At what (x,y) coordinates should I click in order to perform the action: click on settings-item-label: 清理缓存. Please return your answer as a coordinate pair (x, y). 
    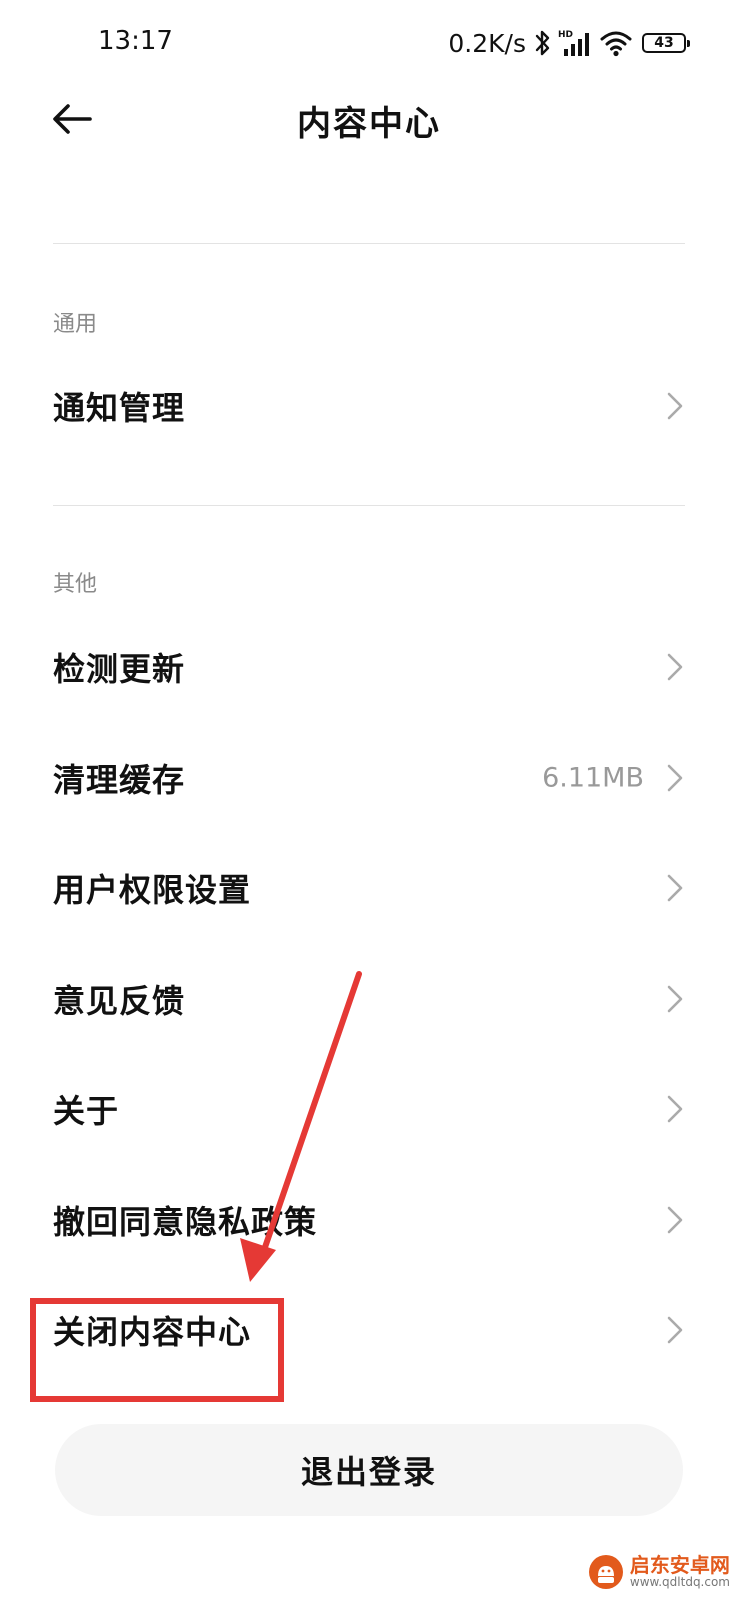
    Looking at the image, I should click on (119, 780).